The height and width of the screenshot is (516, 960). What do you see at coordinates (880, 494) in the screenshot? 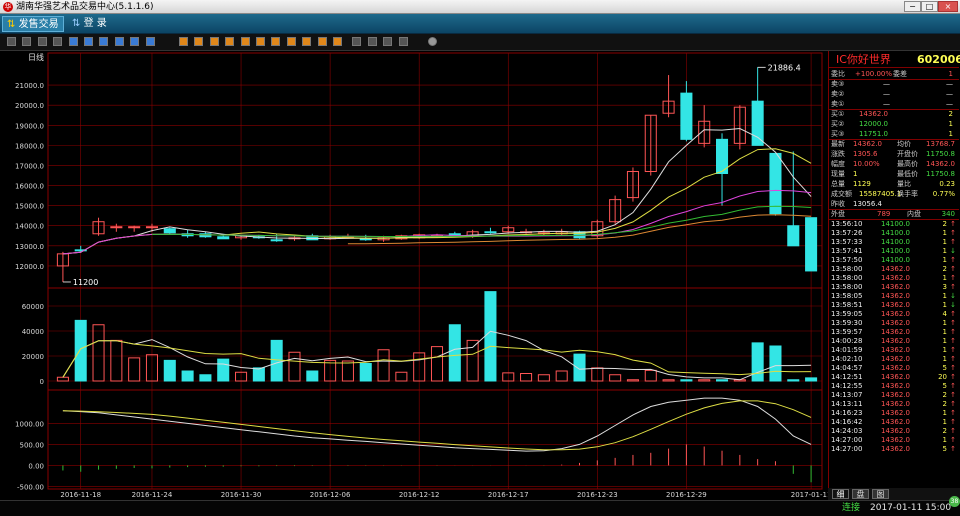
I see `tab-chart: 图` at bounding box center [880, 494].